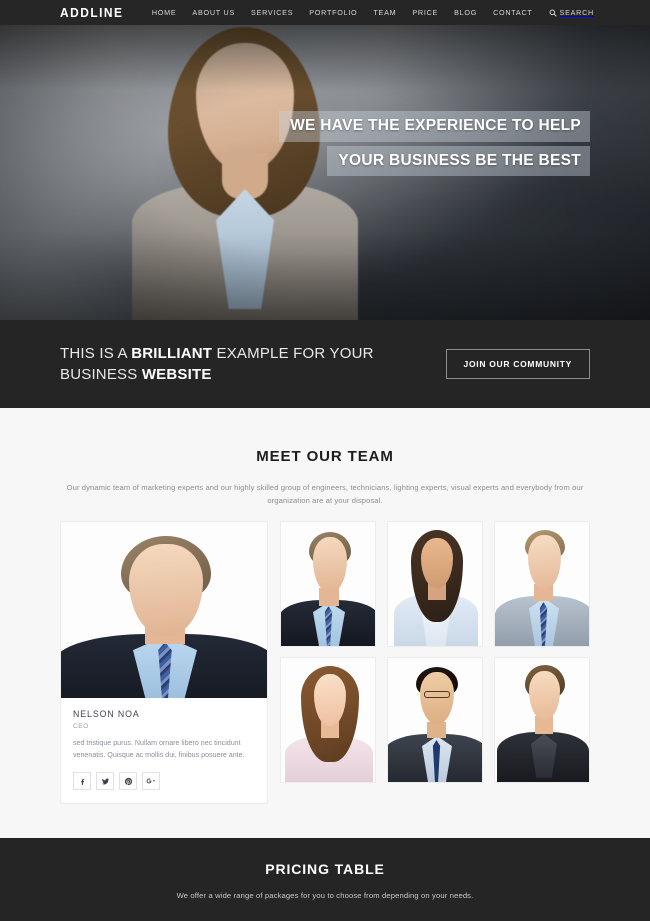 This screenshot has height=921, width=650. What do you see at coordinates (458, 160) in the screenshot?
I see `hero-headline-line-2: YOUR BUSINESS BE THE BEST` at bounding box center [458, 160].